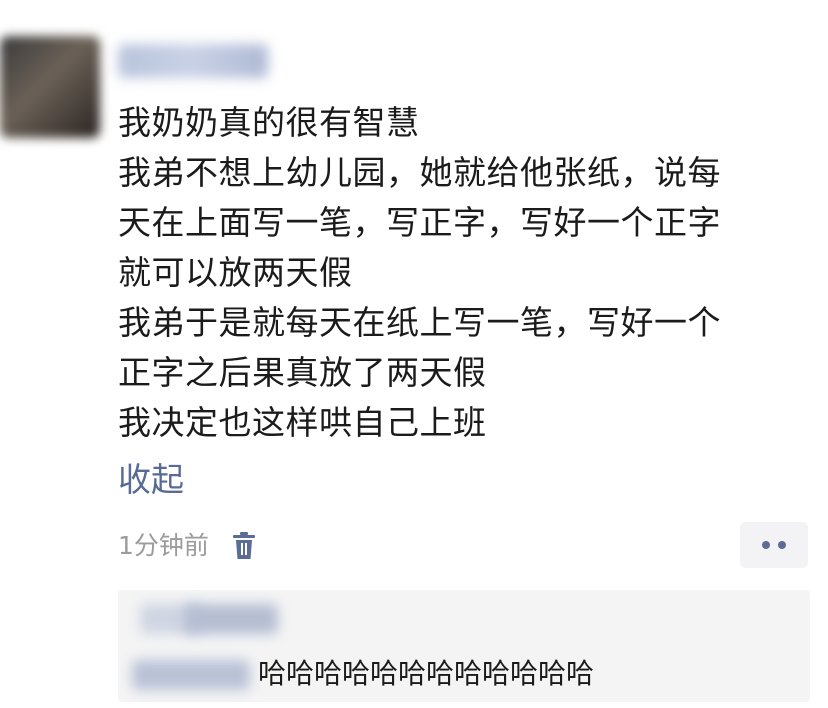  I want to click on collapse-link: 收起, so click(151, 480).